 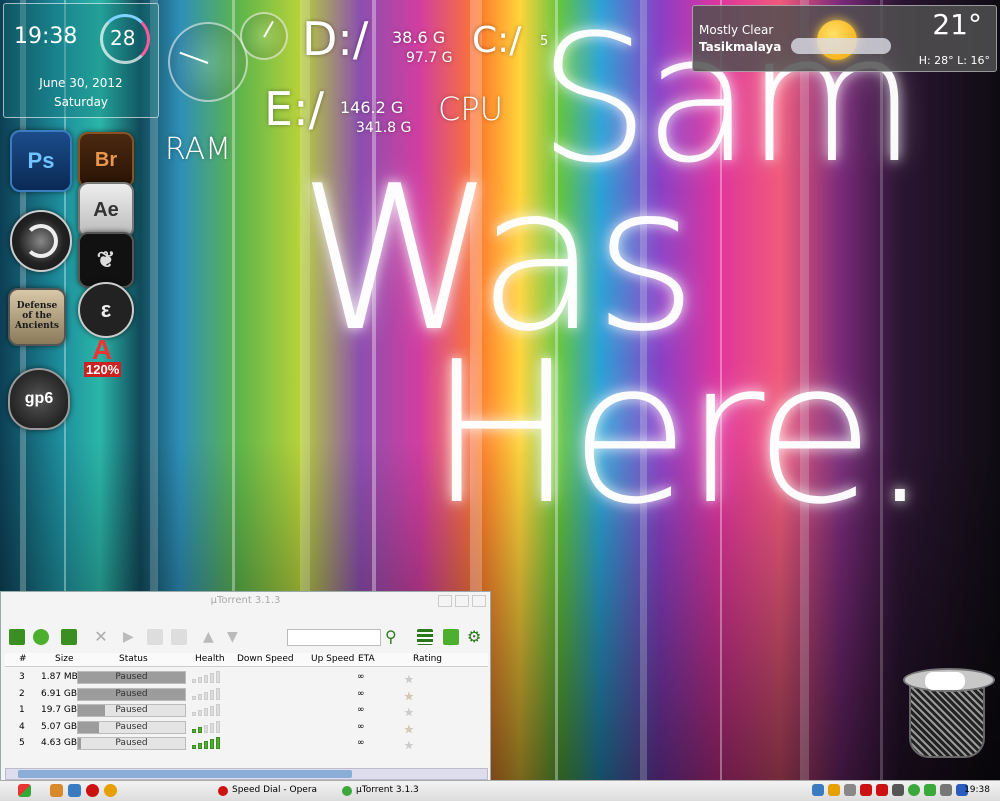 What do you see at coordinates (246, 677) in the screenshot?
I see `table-row: 3 1.87 MB Paused ∞ ★ ★ ★ ★ ★` at bounding box center [246, 677].